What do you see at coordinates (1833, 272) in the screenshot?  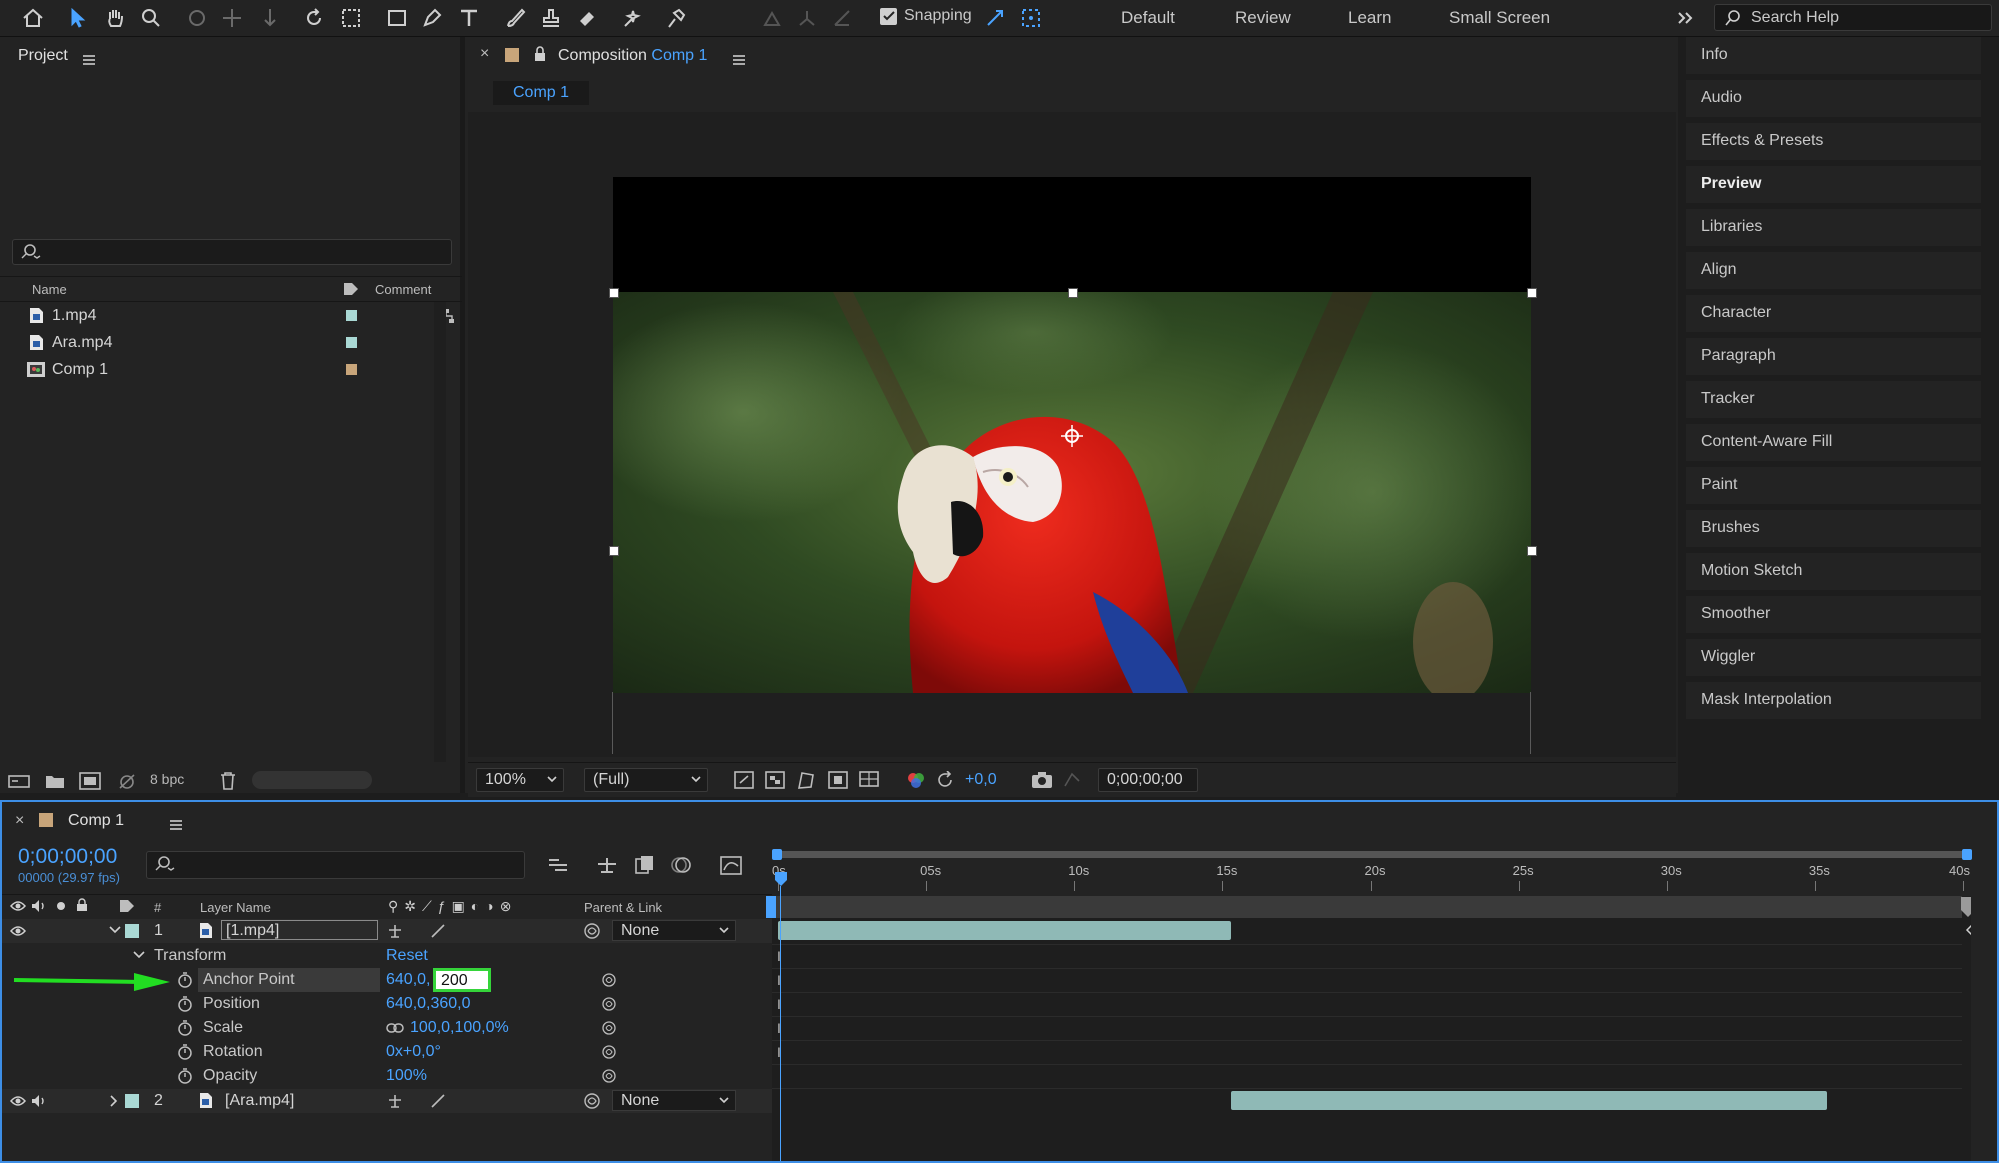 I see `panel-align: Align` at bounding box center [1833, 272].